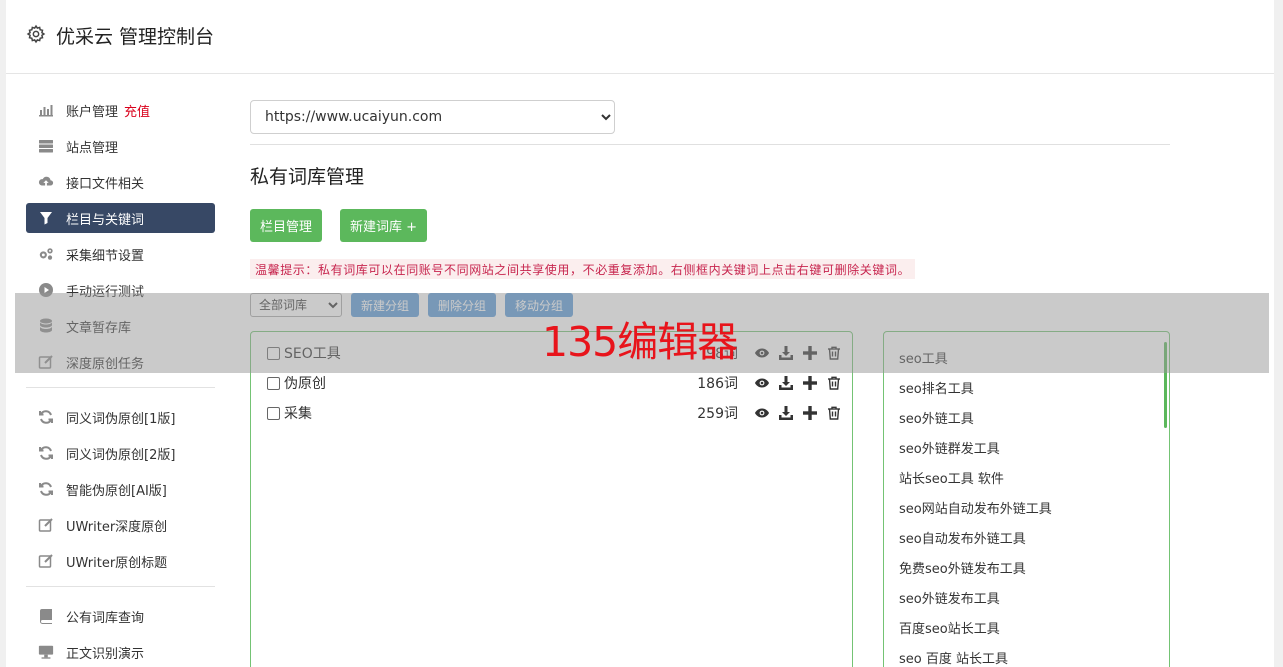  I want to click on sidebar-item-uwriter-deep: UWriter深度原创, so click(120, 525).